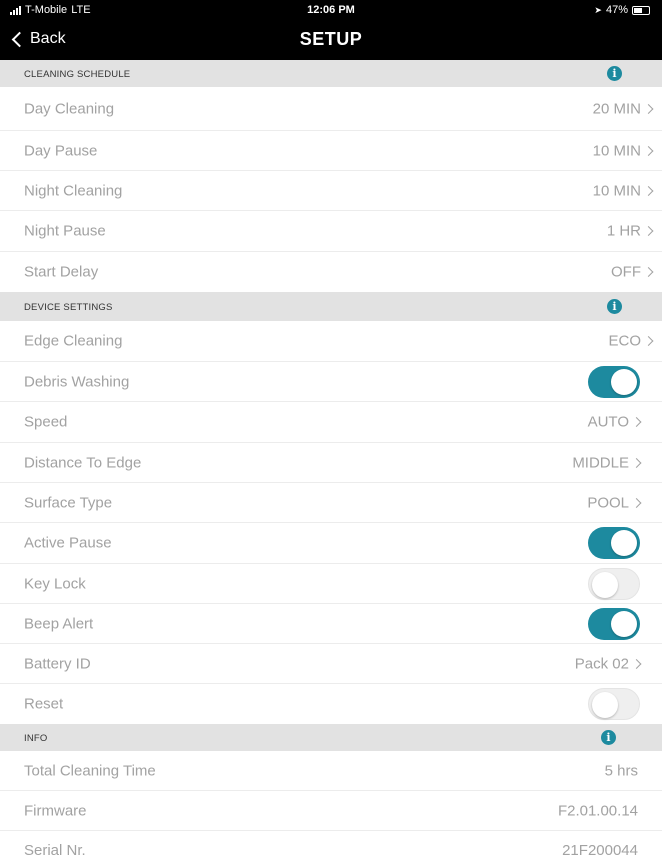  I want to click on row-day-pause: Day Pause 10 MIN, so click(331, 151).